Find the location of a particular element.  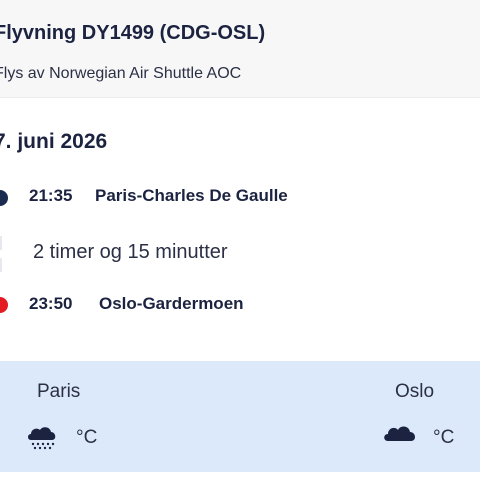

departure-time: 21:35 is located at coordinates (51, 195).